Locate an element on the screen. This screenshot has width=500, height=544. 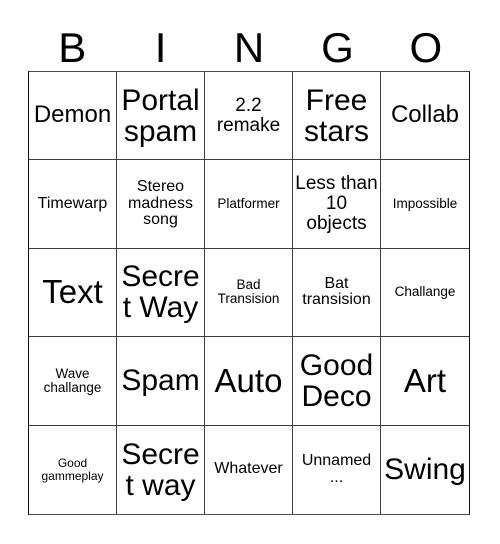
bingo-cell-label: Text is located at coordinates (72, 292).